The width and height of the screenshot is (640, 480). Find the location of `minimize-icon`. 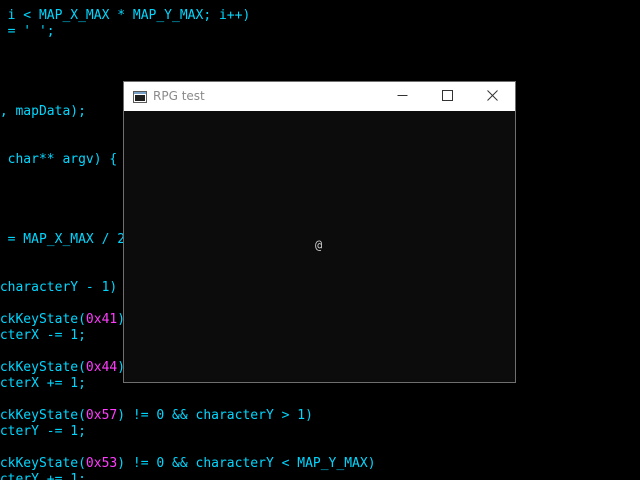

minimize-icon is located at coordinates (402, 97).